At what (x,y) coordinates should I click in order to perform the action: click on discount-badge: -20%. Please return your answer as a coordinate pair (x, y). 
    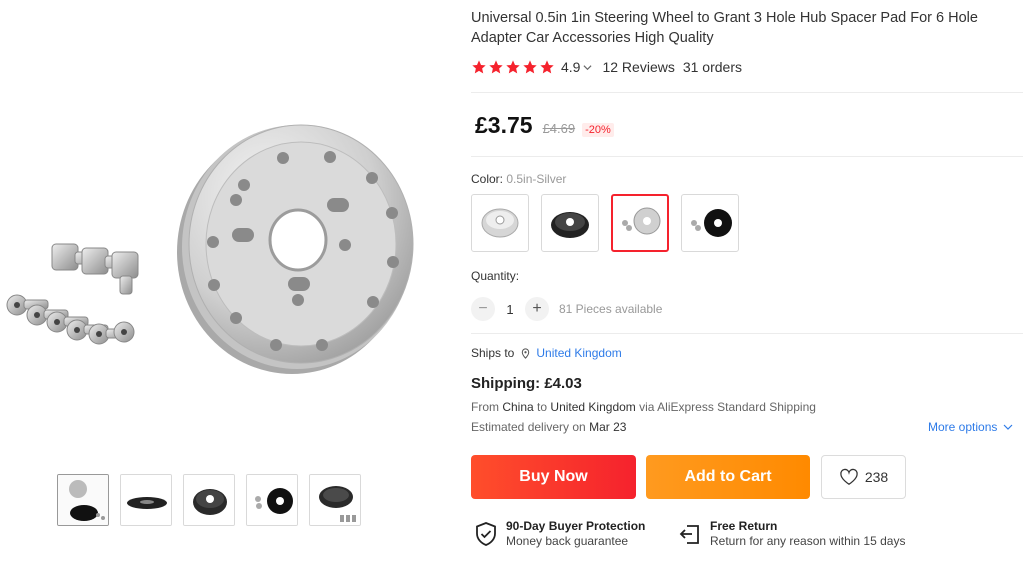
    Looking at the image, I should click on (598, 130).